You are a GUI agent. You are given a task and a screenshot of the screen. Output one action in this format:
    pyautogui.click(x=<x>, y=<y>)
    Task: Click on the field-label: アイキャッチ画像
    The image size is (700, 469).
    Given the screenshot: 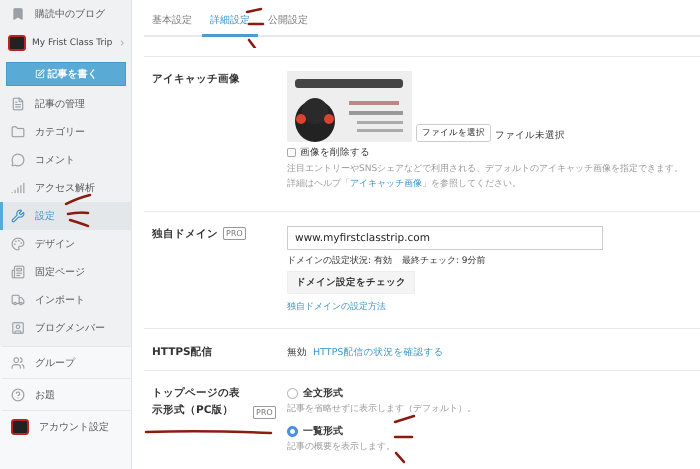 What is the action you would take?
    pyautogui.click(x=196, y=79)
    